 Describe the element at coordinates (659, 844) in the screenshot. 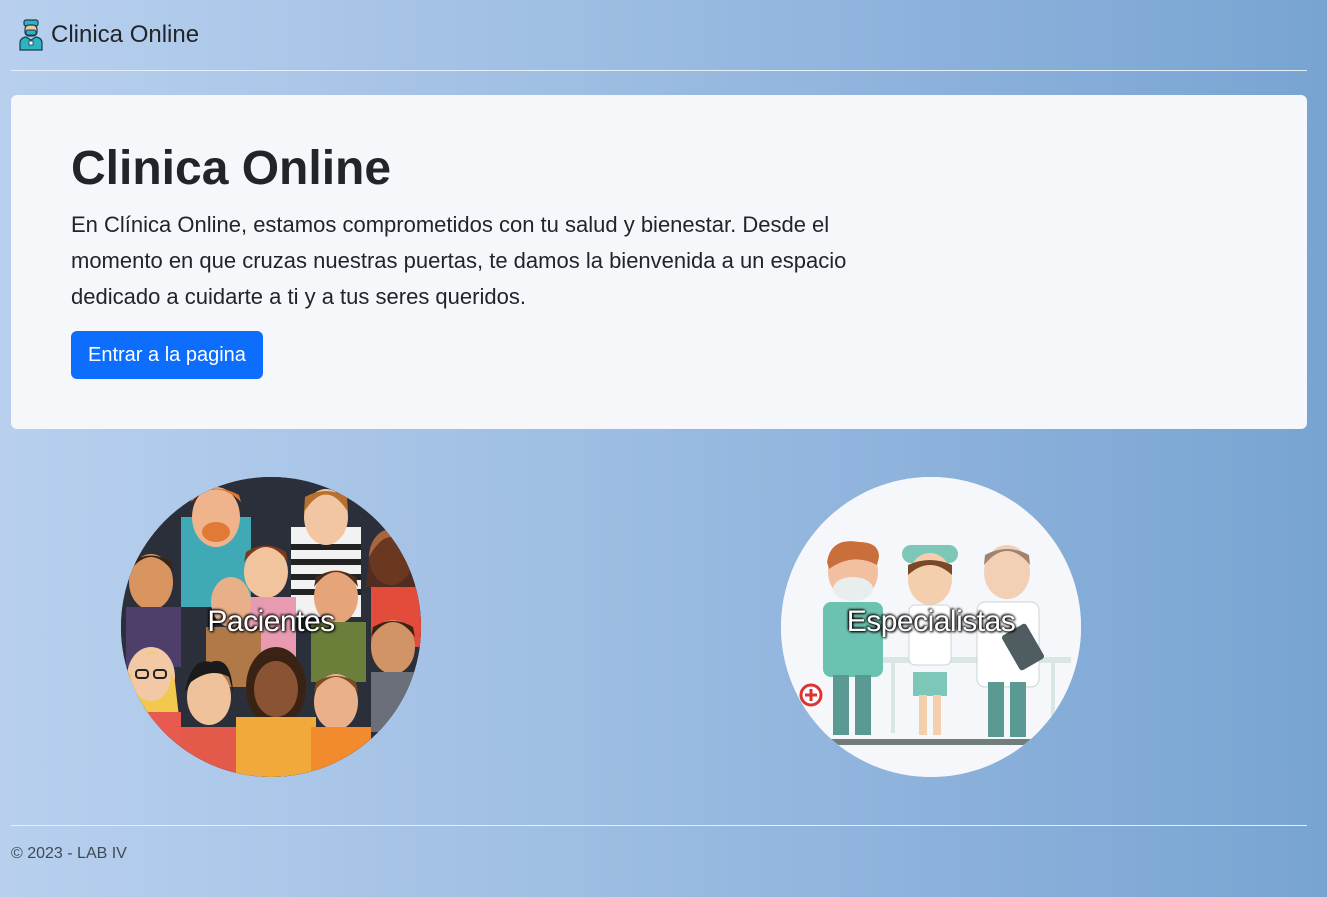

I see `footer: © 2023 - LAB IV` at that location.